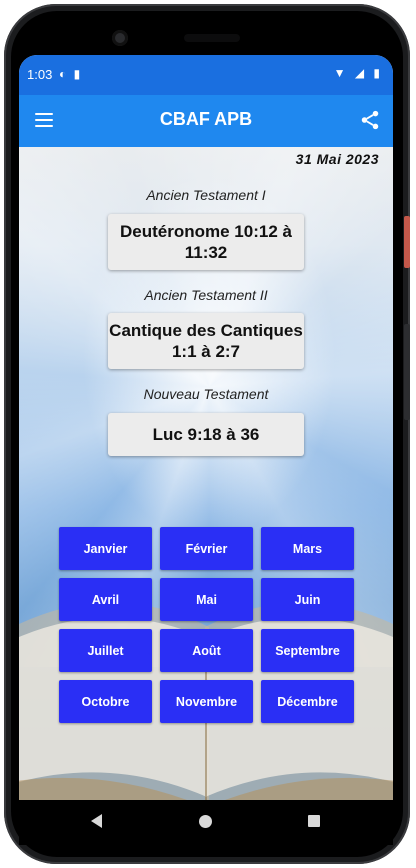 This screenshot has height=868, width=416. What do you see at coordinates (206, 295) in the screenshot?
I see `reading-label-ot2: Ancien Testament II` at bounding box center [206, 295].